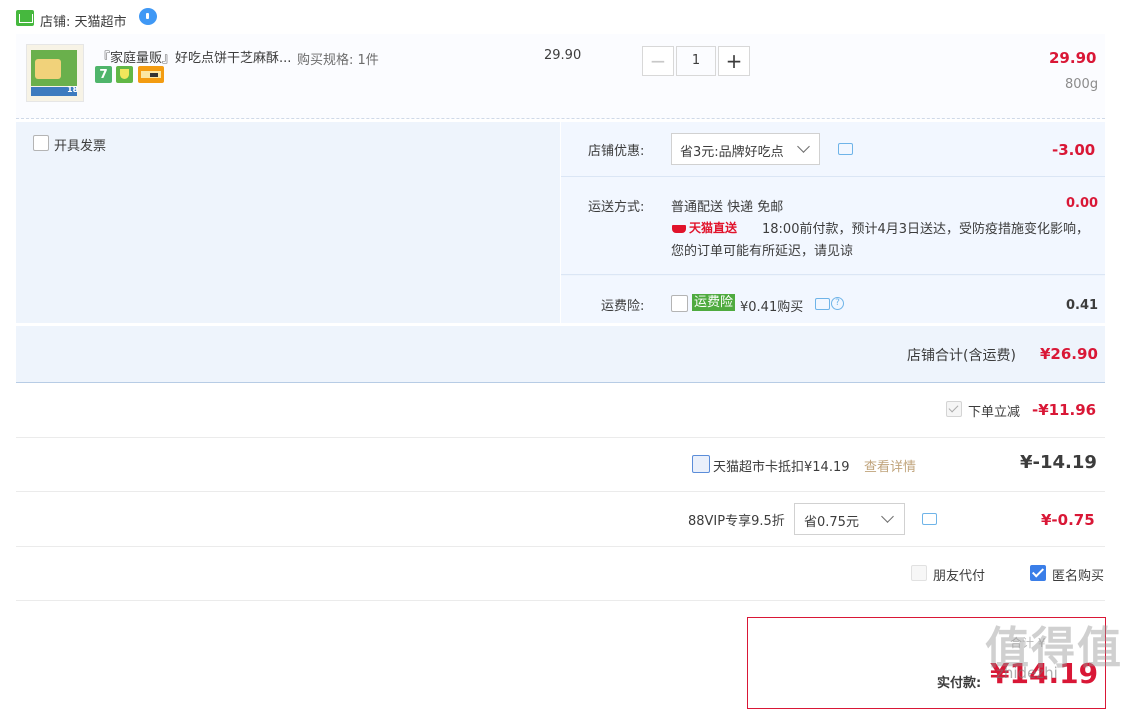 This screenshot has height=709, width=1129. I want to click on insurance-price: ¥0.41购买, so click(772, 307).